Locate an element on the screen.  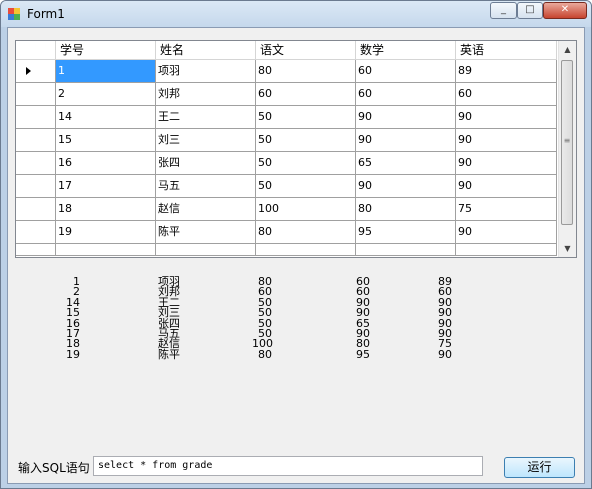
output-text: 95 is located at coordinates (363, 354).